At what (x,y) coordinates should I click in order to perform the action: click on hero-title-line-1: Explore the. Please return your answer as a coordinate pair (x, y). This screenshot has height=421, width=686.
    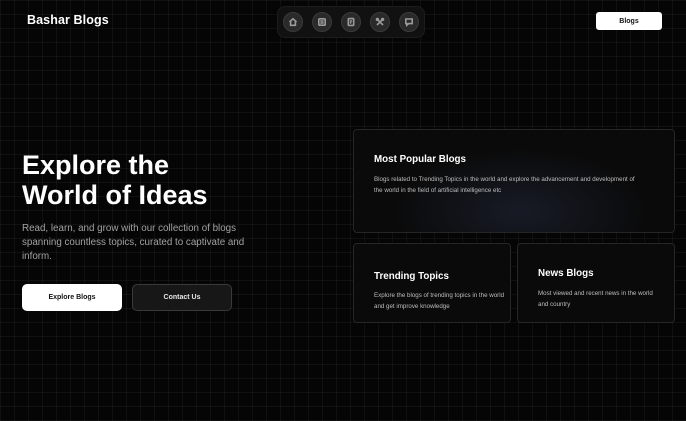
    Looking at the image, I should click on (96, 165).